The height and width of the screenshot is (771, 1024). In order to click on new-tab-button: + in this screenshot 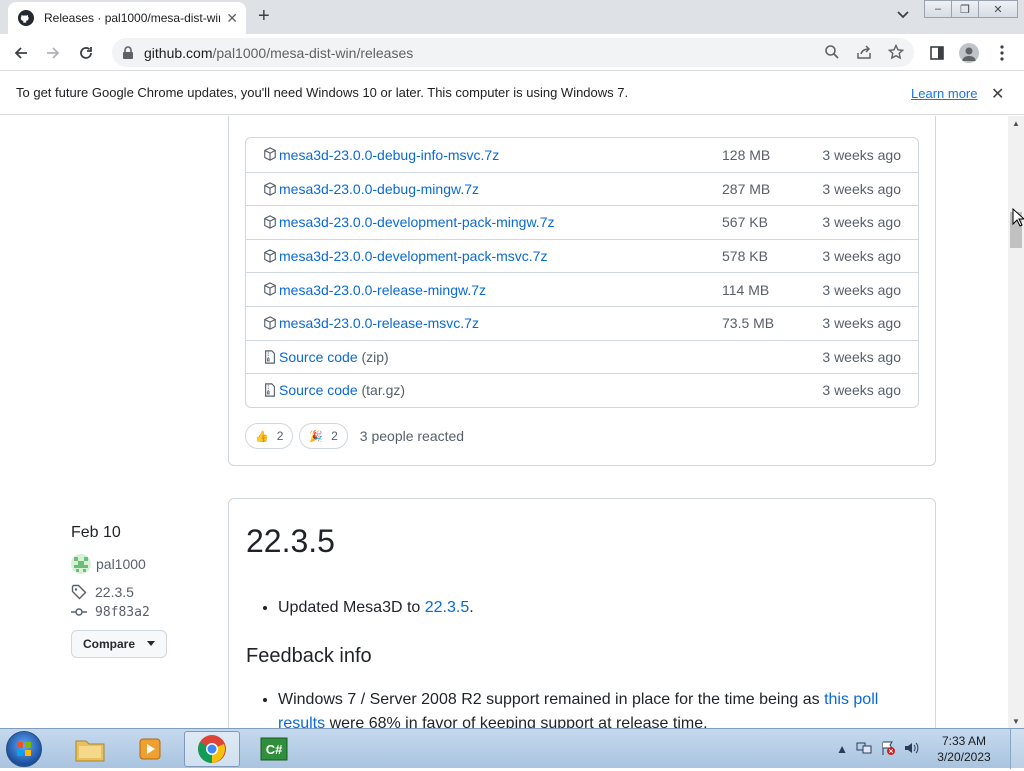, I will do `click(264, 16)`.